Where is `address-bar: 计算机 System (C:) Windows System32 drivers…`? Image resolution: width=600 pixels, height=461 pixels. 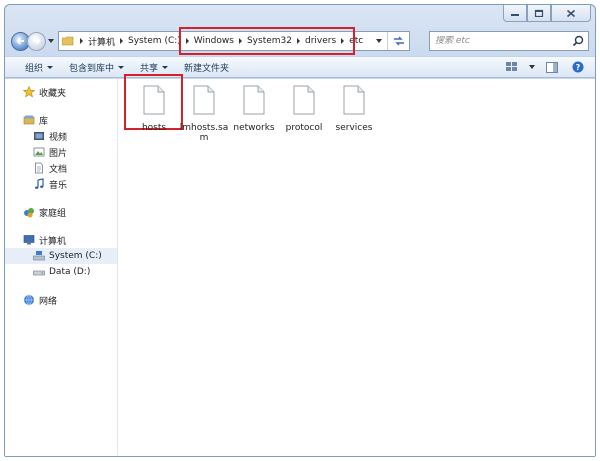 address-bar: 计算机 System (C:) Windows System32 drivers… is located at coordinates (234, 41).